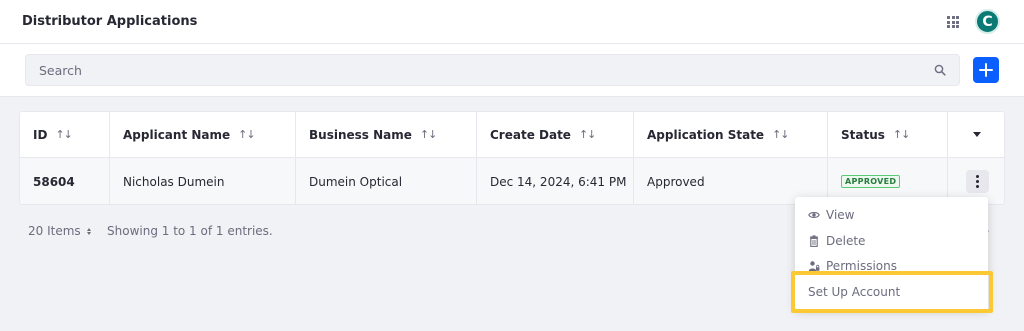  Describe the element at coordinates (987, 21) in the screenshot. I see `user-avatar: C` at that location.